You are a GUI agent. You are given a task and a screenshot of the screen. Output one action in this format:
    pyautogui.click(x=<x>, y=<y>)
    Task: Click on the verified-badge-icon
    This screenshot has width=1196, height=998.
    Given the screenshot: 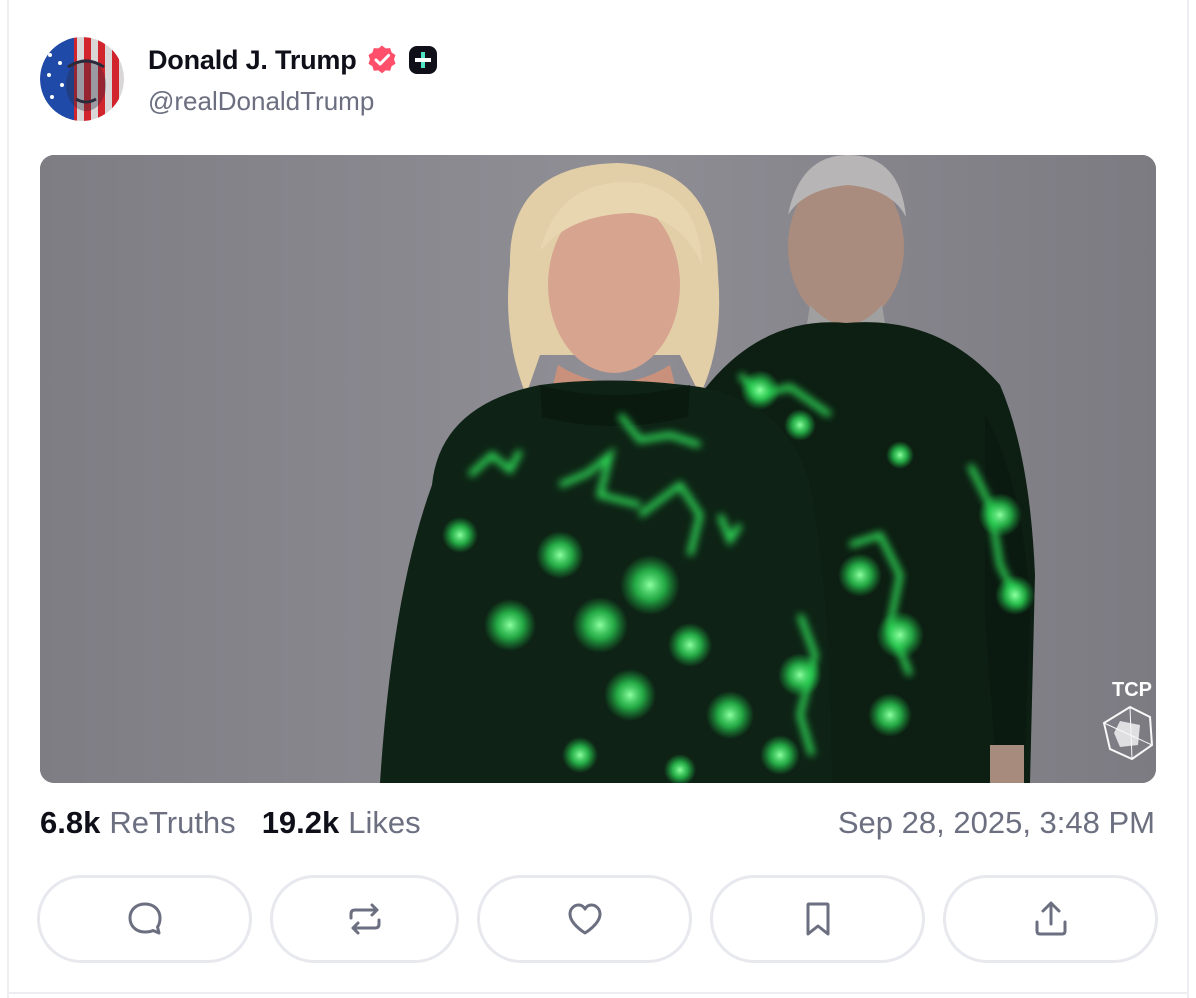 What is the action you would take?
    pyautogui.click(x=382, y=59)
    